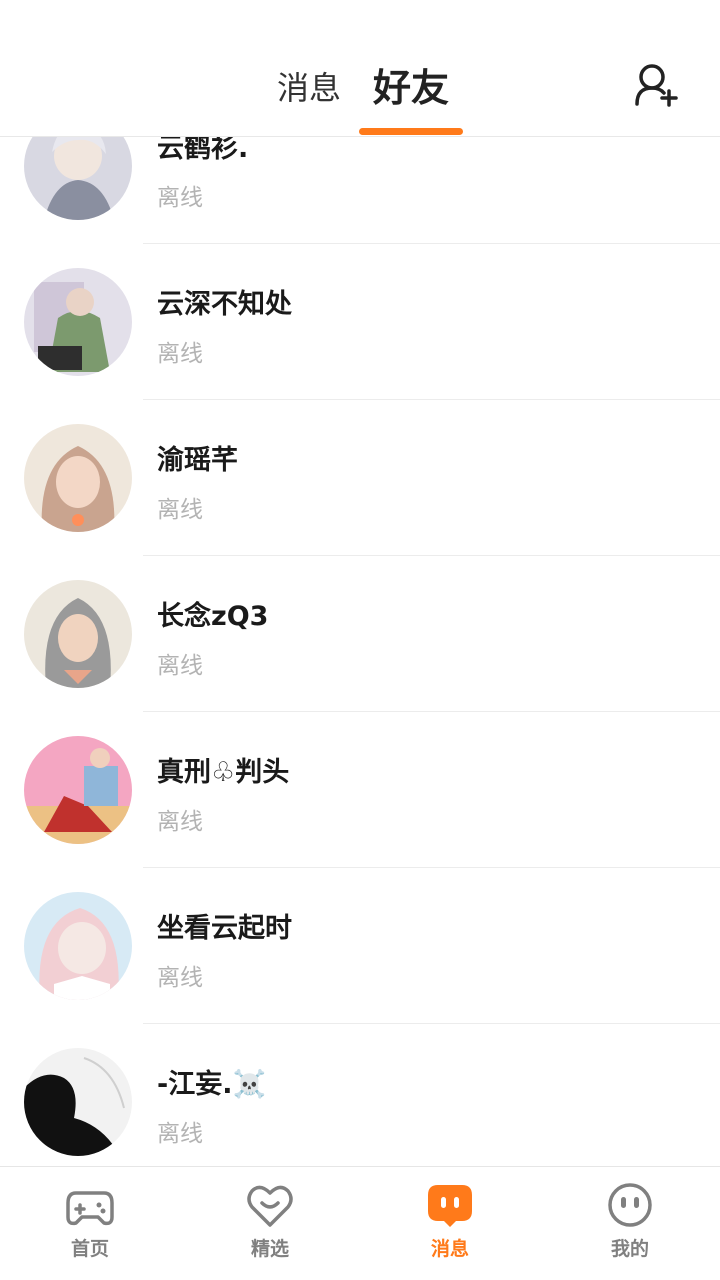 This screenshot has height=1280, width=720. I want to click on friend-row: 长念zQ3 离线, so click(360, 634).